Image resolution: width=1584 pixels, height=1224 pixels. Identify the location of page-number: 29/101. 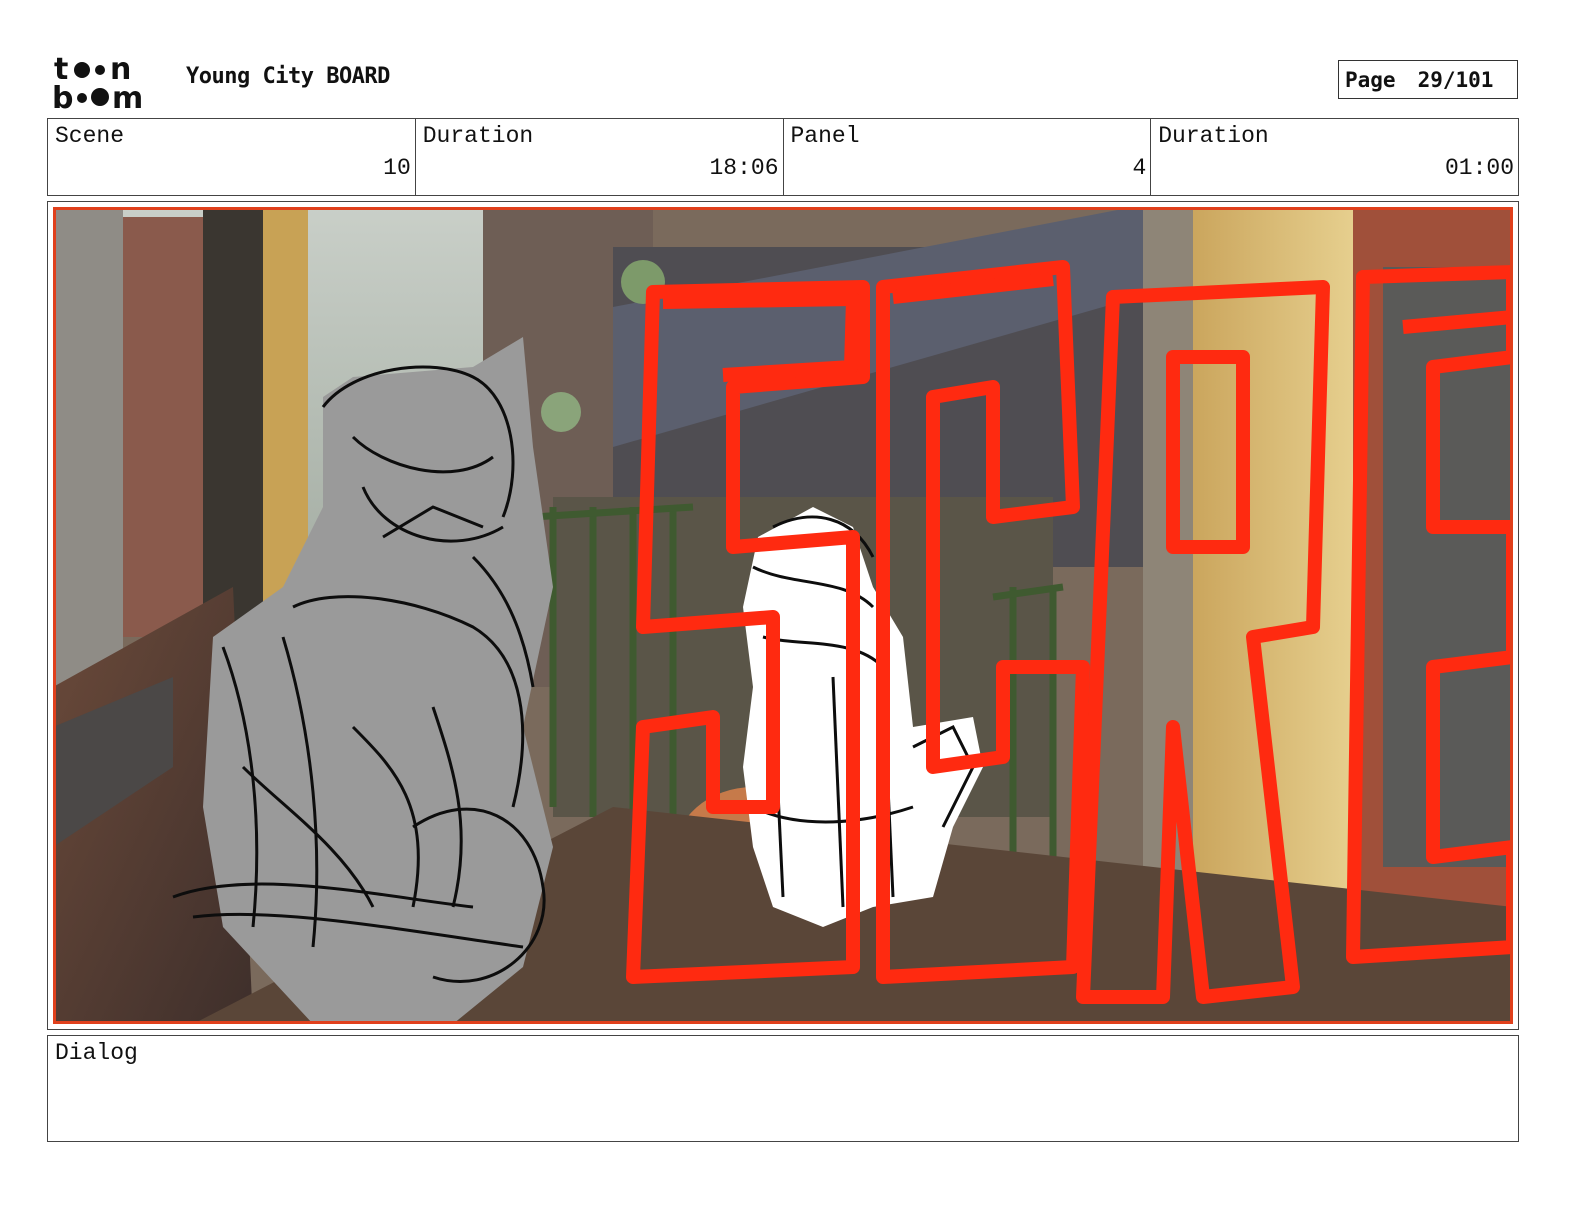
(1455, 79).